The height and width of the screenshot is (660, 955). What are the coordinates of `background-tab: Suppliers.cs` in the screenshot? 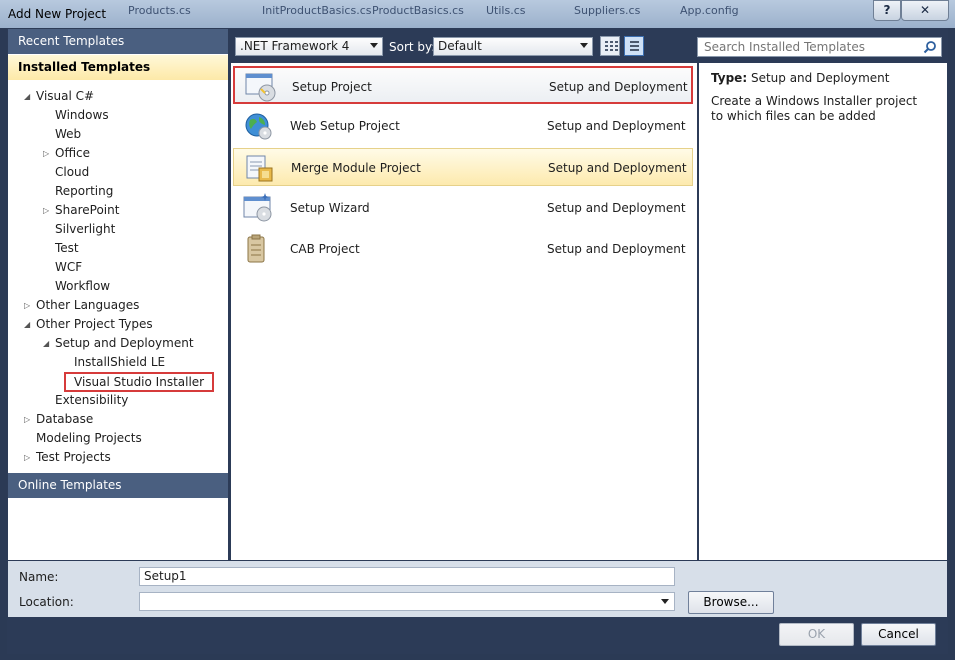 It's located at (607, 10).